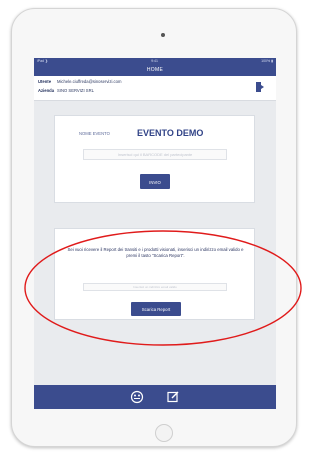 The image size is (320, 453). What do you see at coordinates (170, 133) in the screenshot?
I see `event-name: EVENTO DEMO` at bounding box center [170, 133].